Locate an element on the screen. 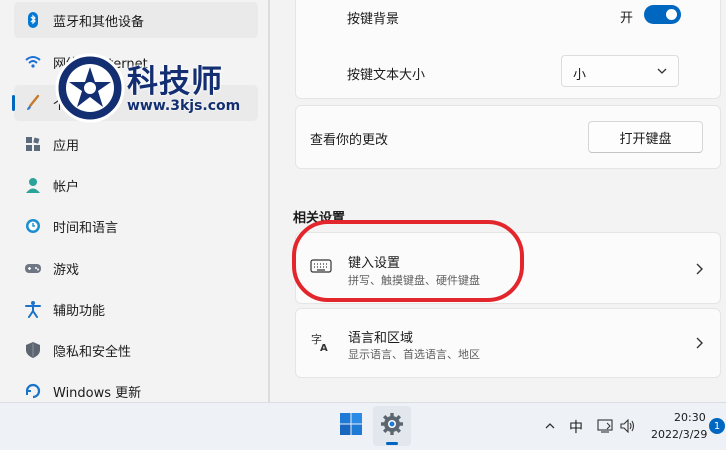 The height and width of the screenshot is (450, 726). key-background-label: 按键背景 is located at coordinates (373, 19).